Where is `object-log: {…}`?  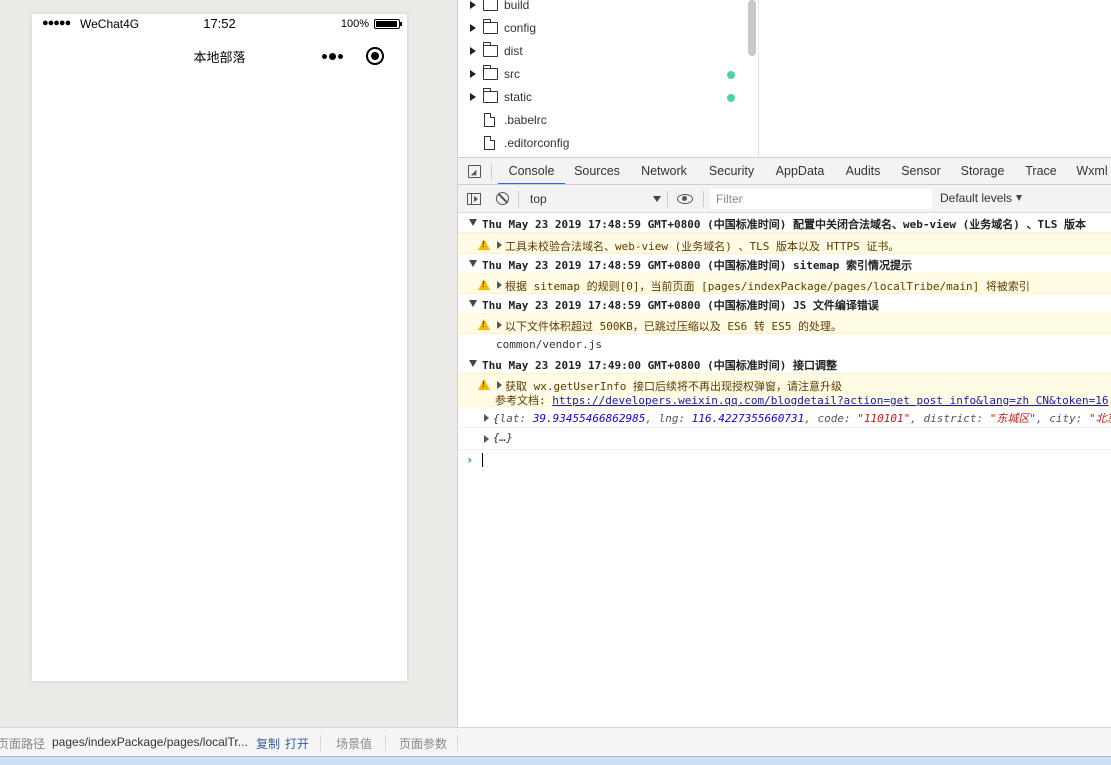 object-log: {…} is located at coordinates (784, 438).